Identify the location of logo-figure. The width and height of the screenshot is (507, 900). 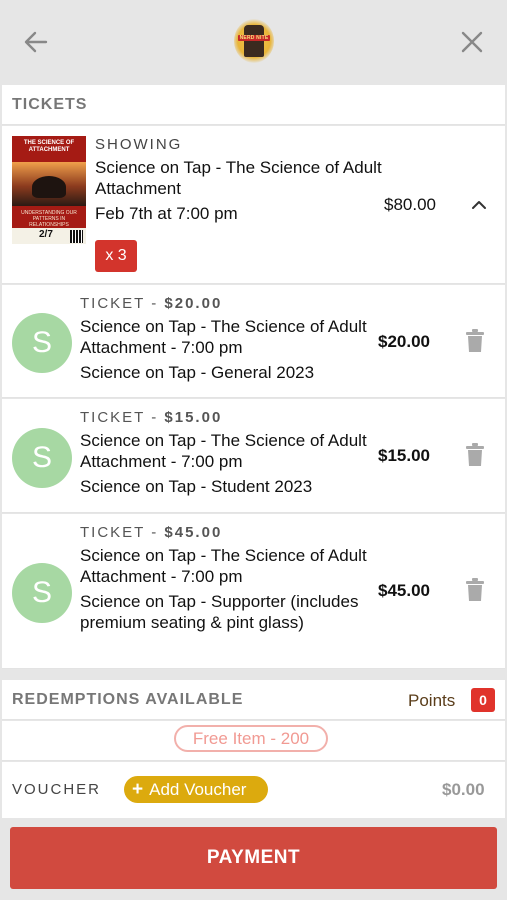
(254, 41).